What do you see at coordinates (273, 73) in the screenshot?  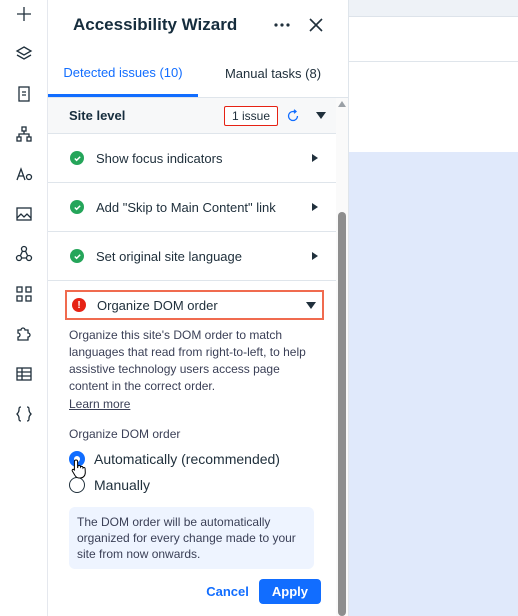 I see `tab-manual-tasks: Manual tasks (8)` at bounding box center [273, 73].